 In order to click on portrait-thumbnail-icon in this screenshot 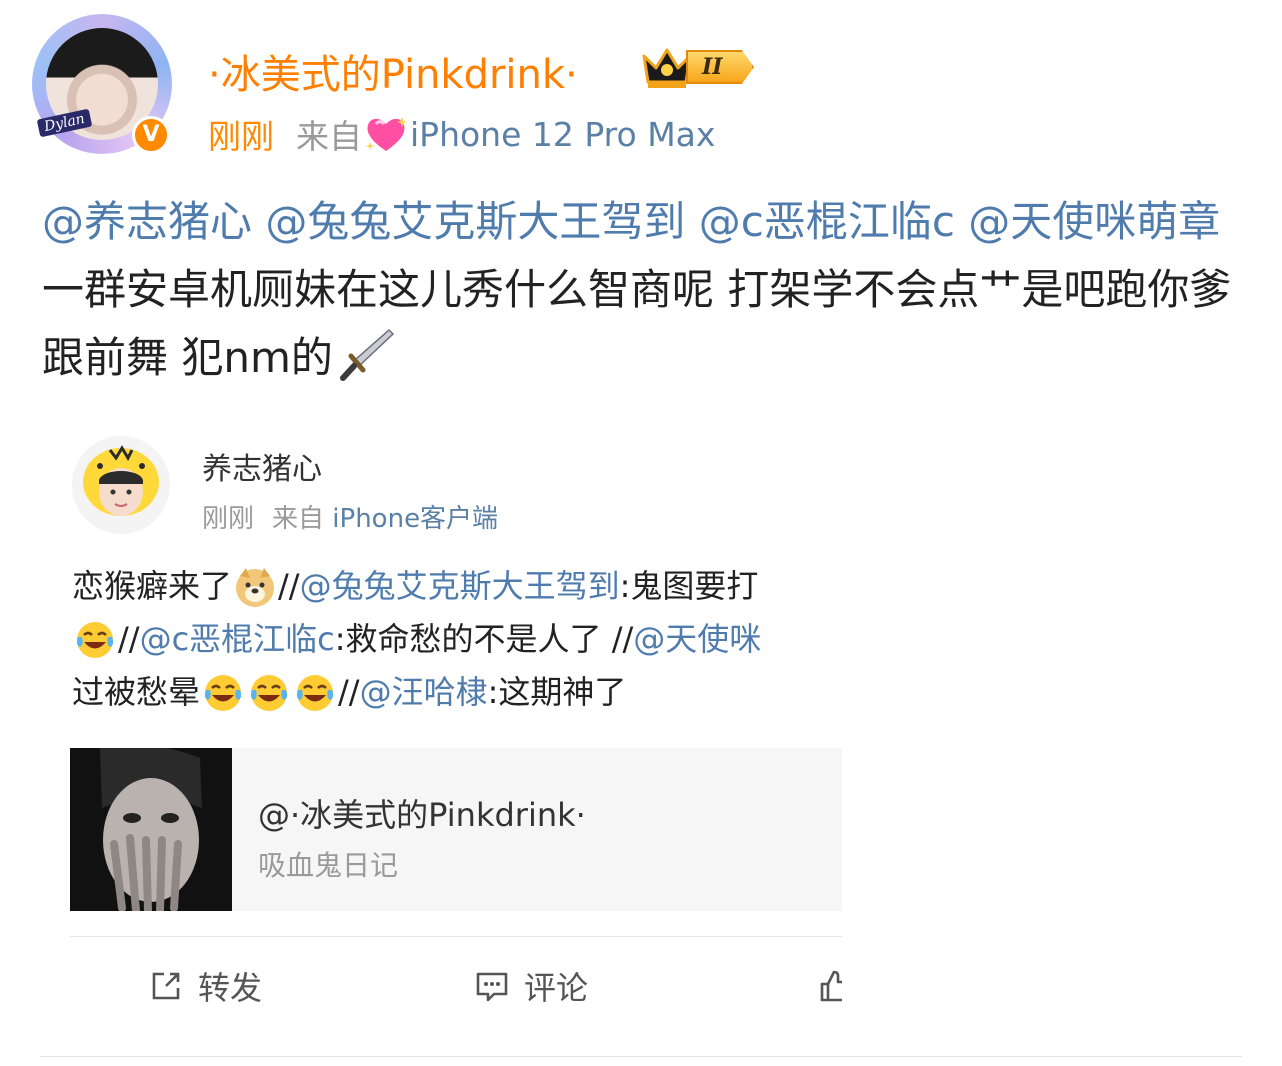, I will do `click(151, 829)`.